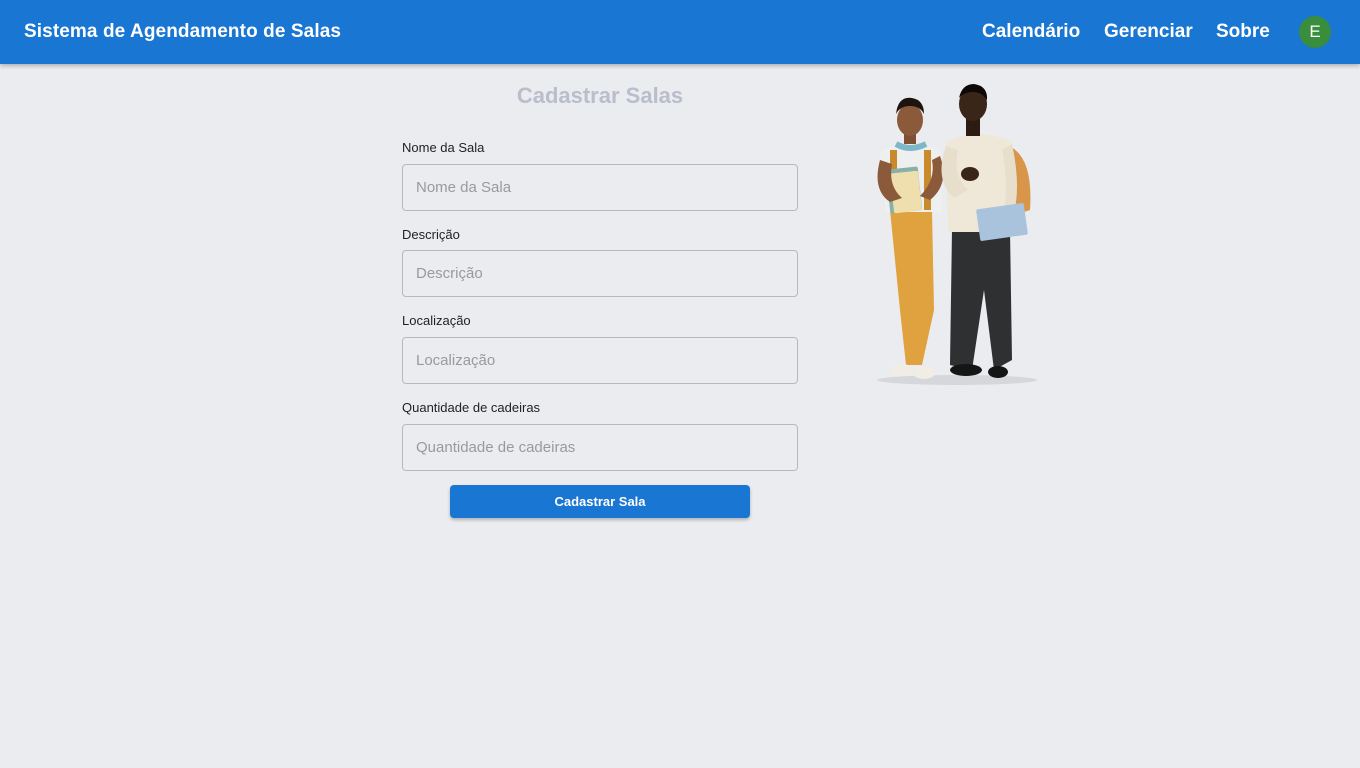 The image size is (1360, 768). Describe the element at coordinates (1148, 32) in the screenshot. I see `nav-gerenciar: Gerenciar` at that location.